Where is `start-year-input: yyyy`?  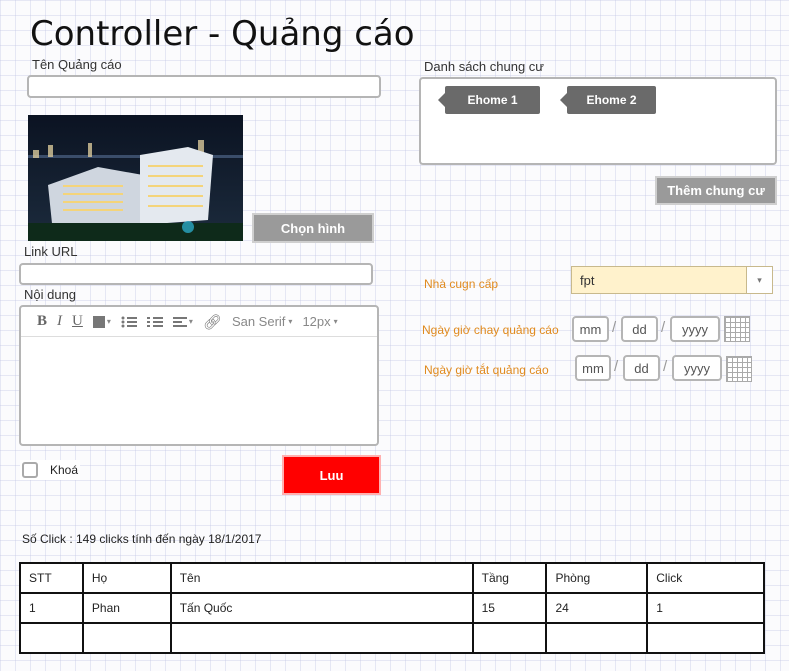 start-year-input: yyyy is located at coordinates (695, 329).